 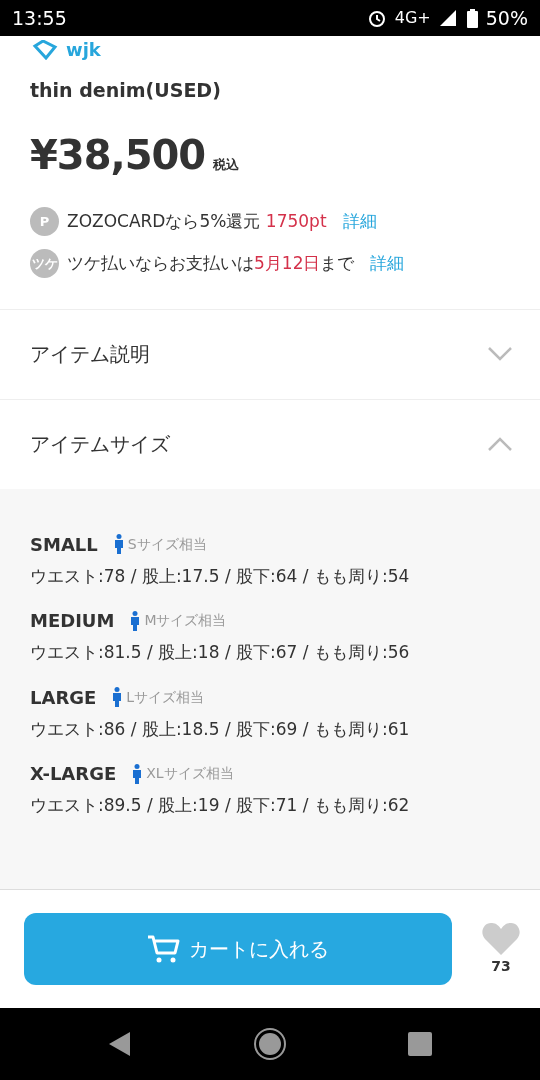 I want to click on item-title: thin denim(USED), so click(x=125, y=90).